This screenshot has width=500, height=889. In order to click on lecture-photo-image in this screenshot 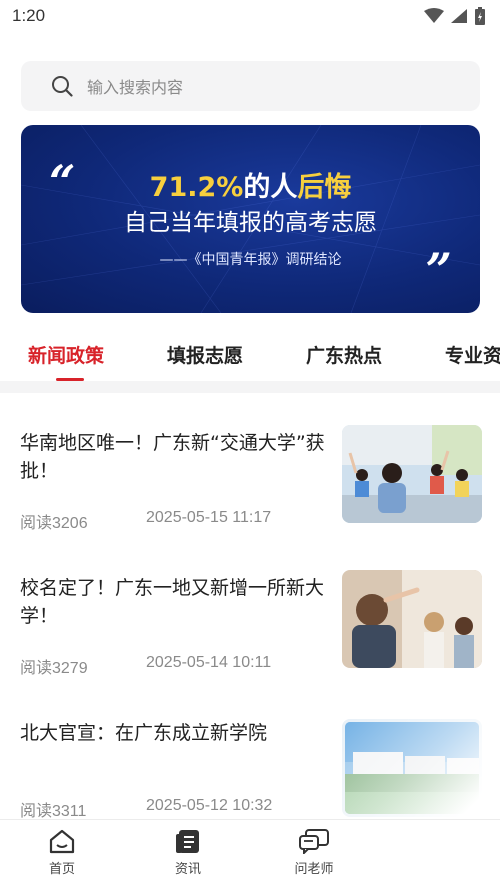, I will do `click(412, 619)`.